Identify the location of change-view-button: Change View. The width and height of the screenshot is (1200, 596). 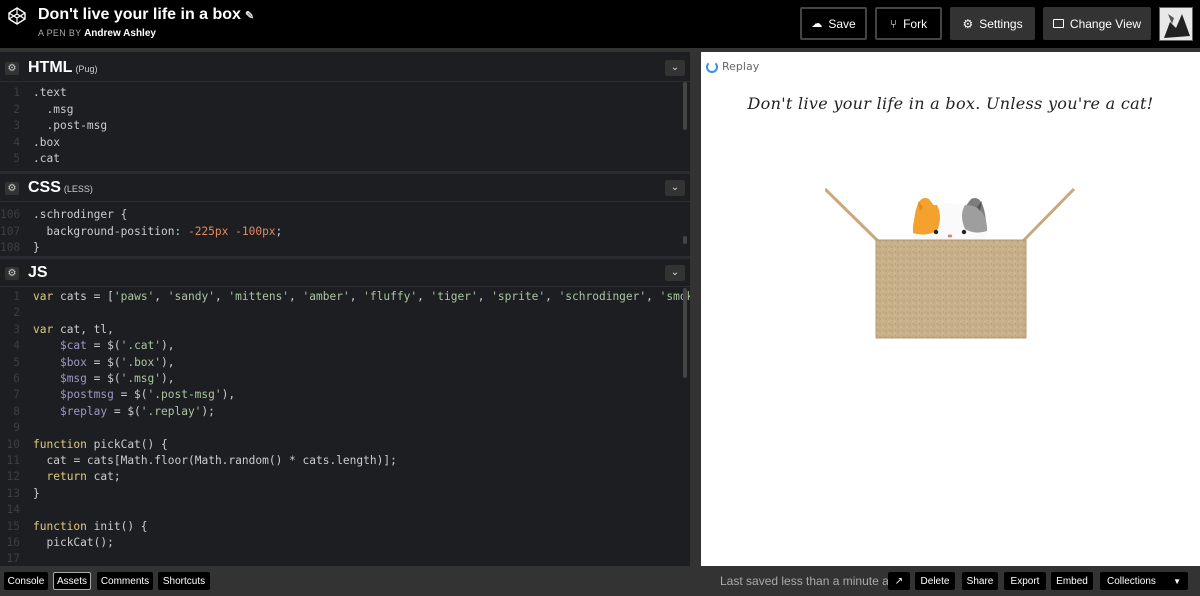
(1097, 23).